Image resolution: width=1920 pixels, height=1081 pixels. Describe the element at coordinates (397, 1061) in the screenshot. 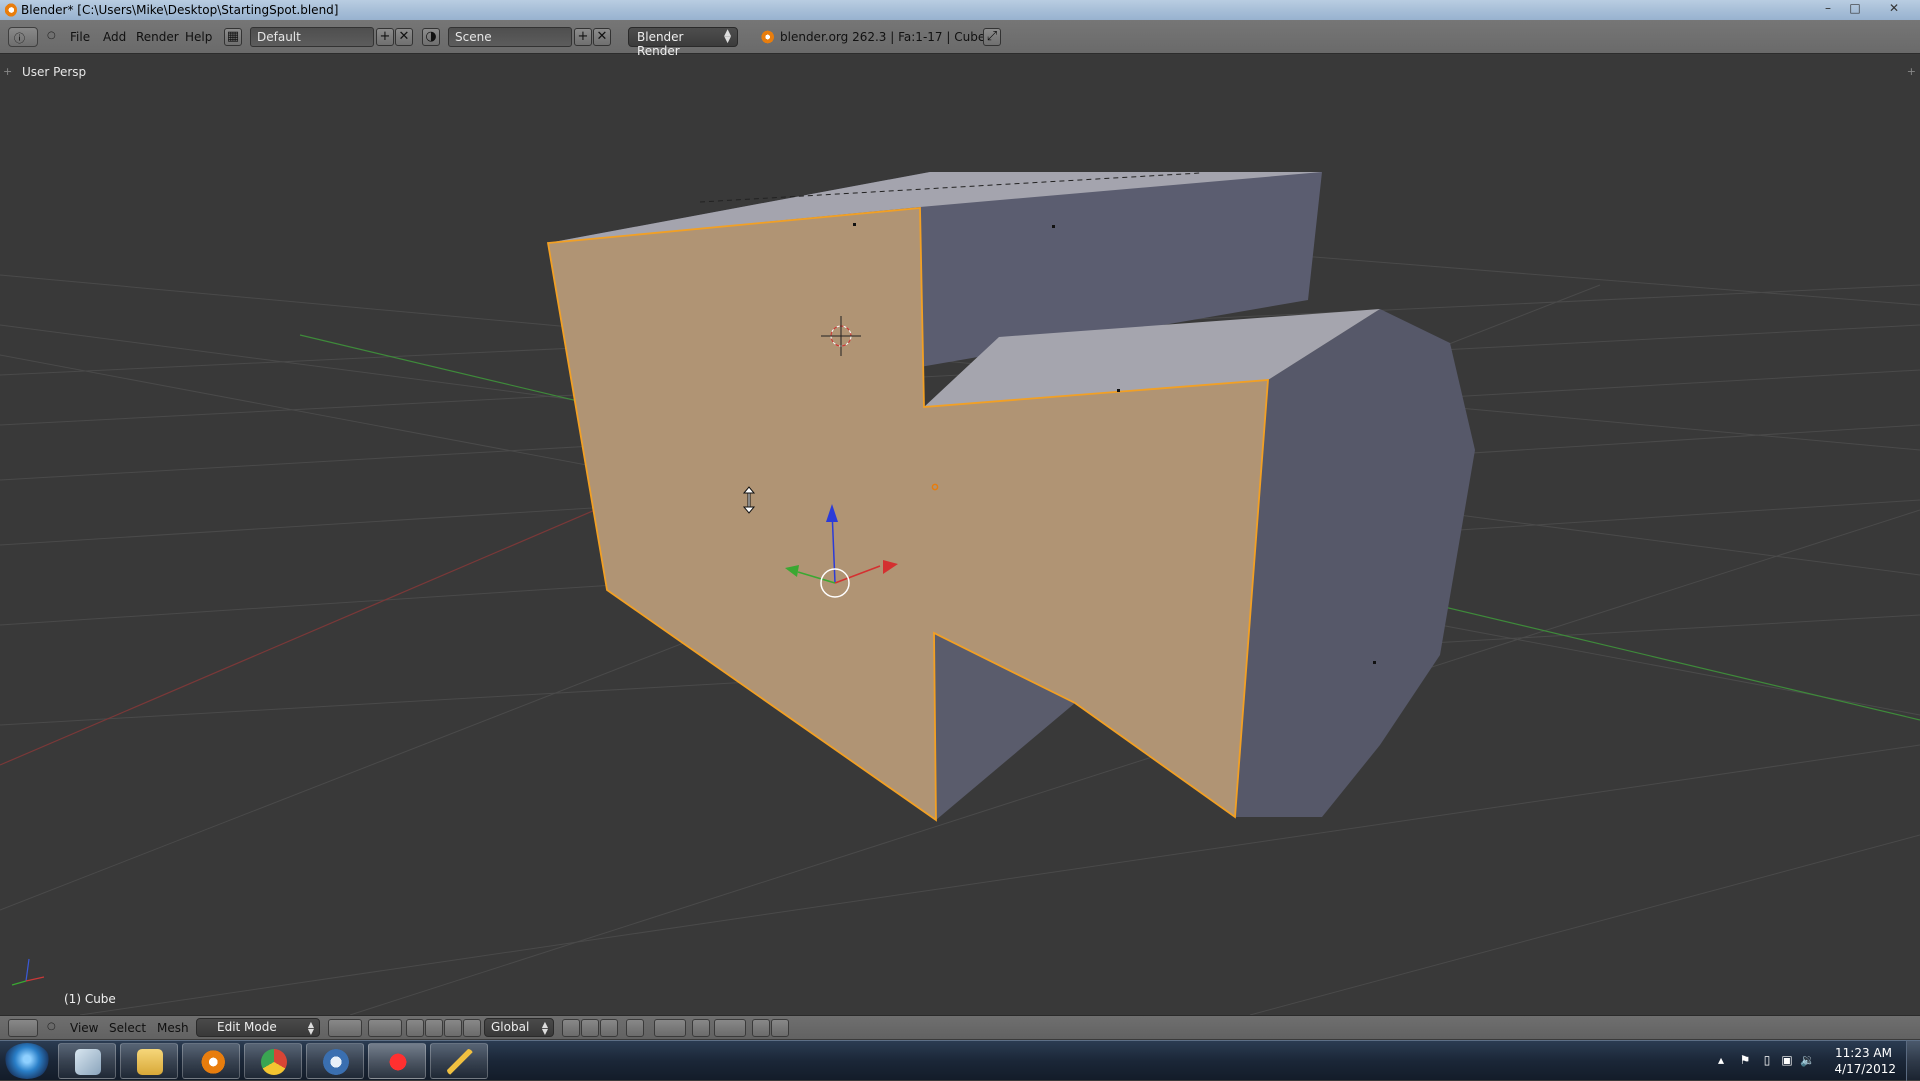

I see `paint-icon` at that location.